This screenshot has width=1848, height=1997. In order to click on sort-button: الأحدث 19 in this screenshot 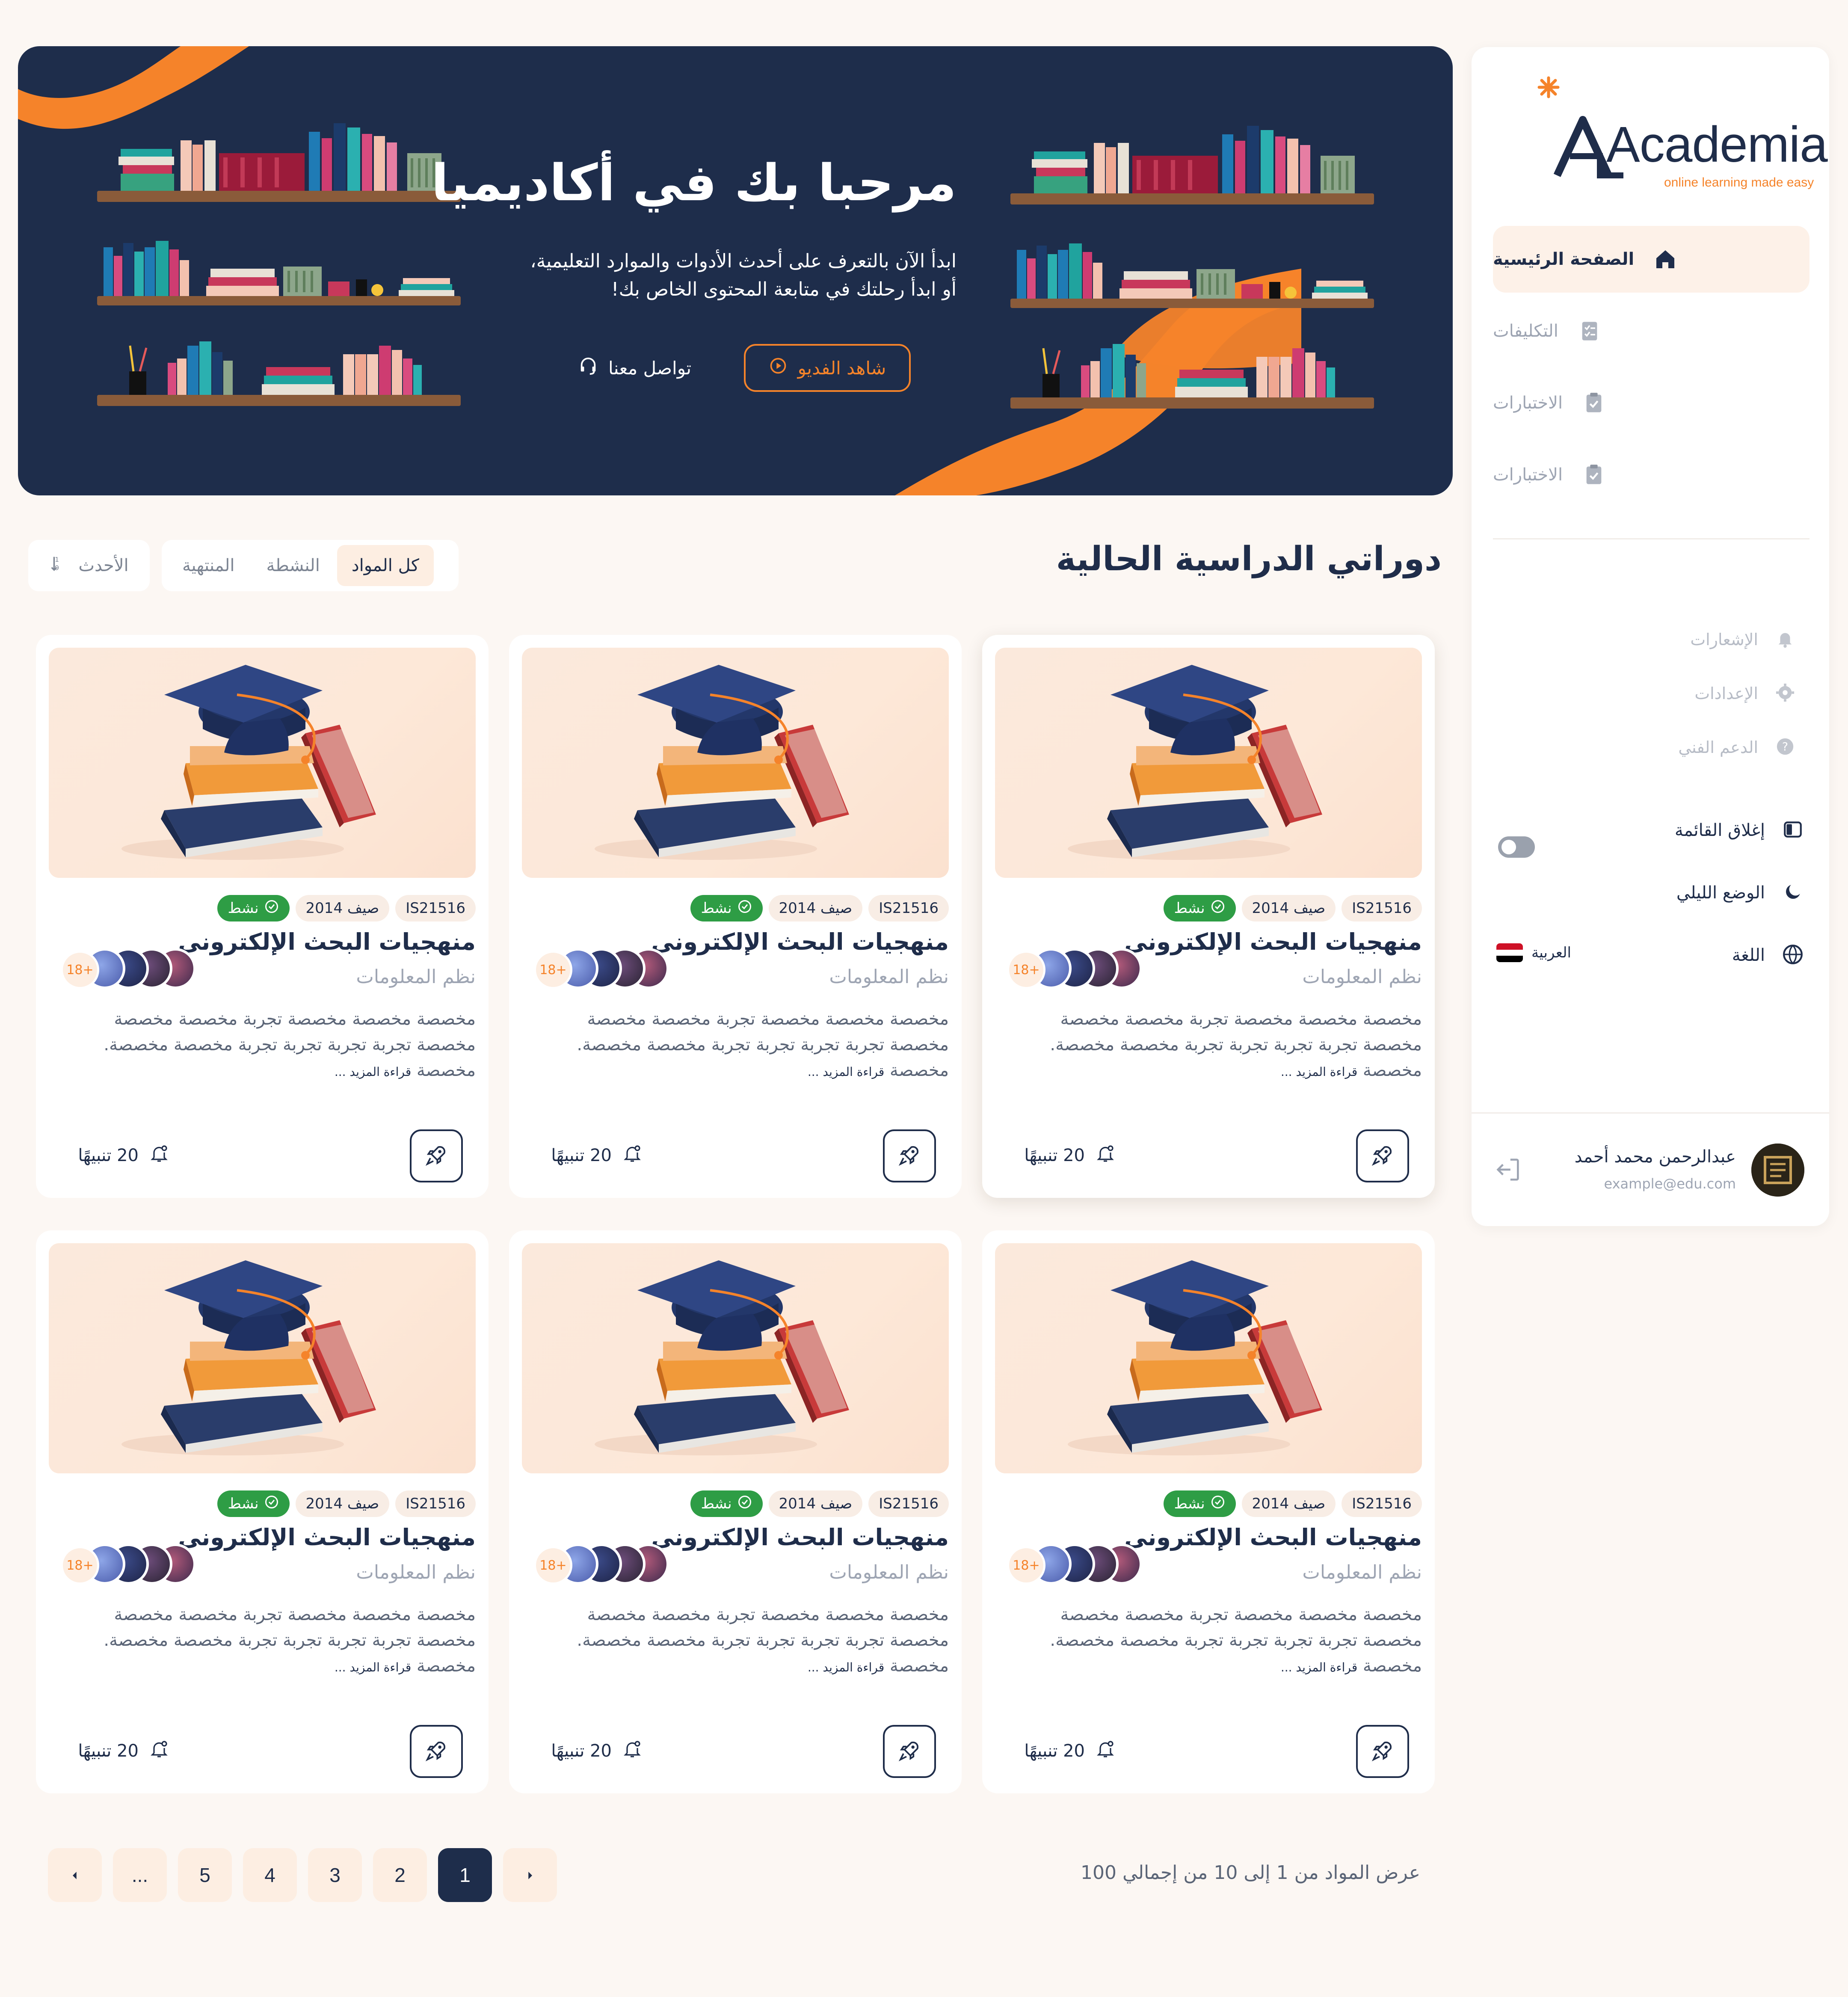, I will do `click(89, 565)`.